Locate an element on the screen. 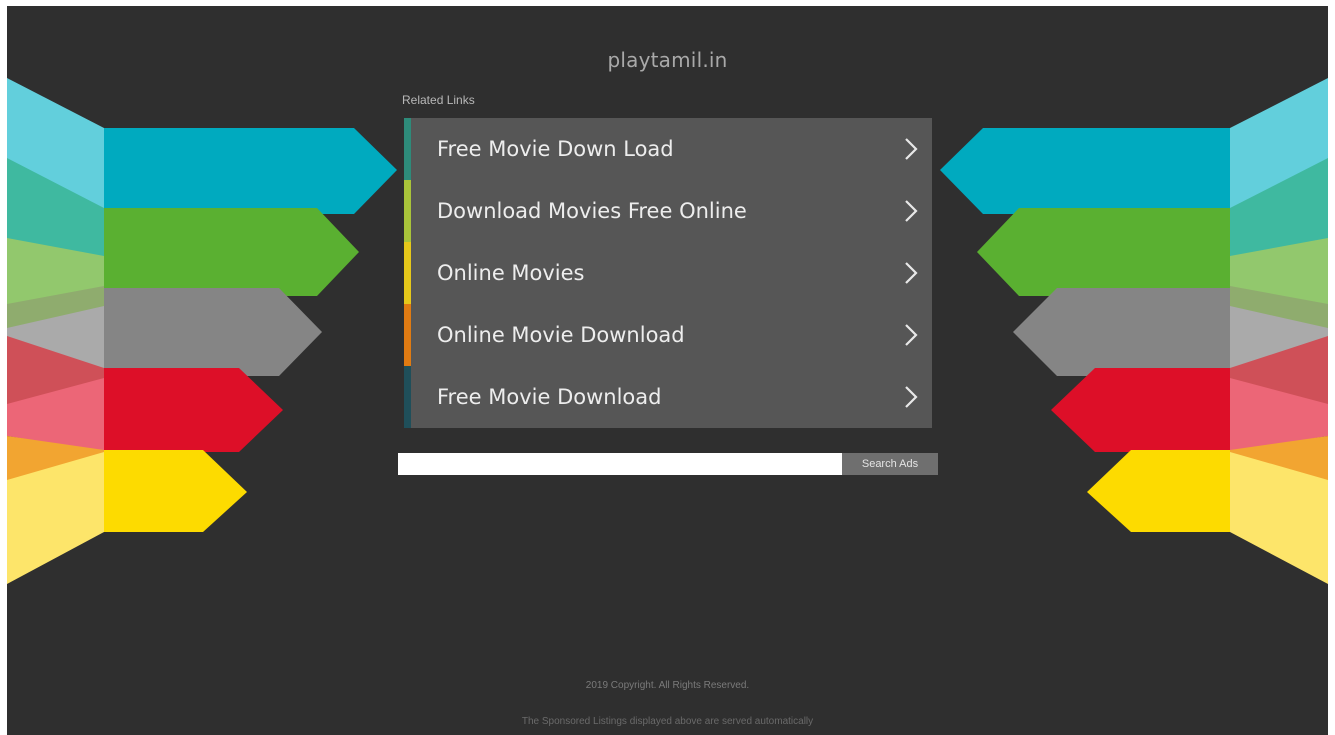 The image size is (1335, 735). left-ribbon-gray-main is located at coordinates (213, 332).